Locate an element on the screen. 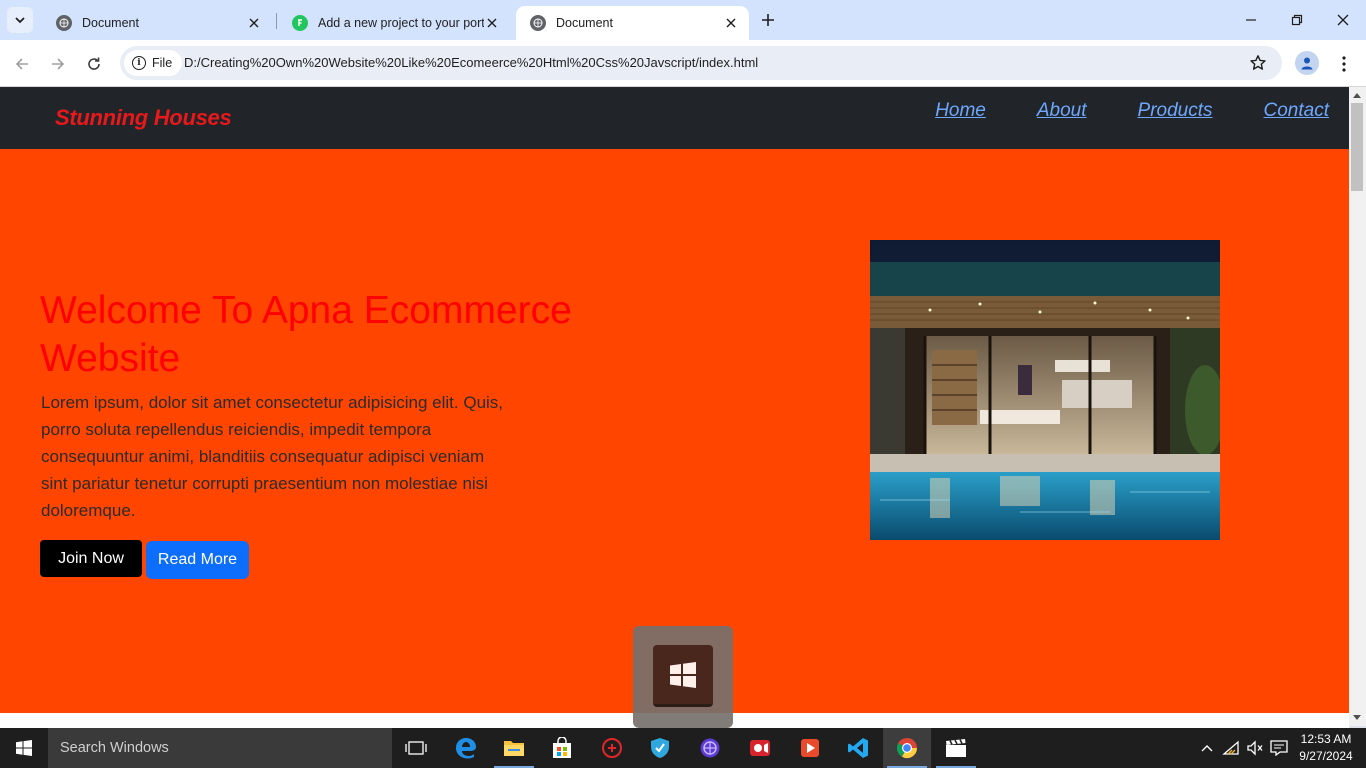 Image resolution: width=1366 pixels, height=768 pixels. nav-link-contact: Contact is located at coordinates (1296, 111).